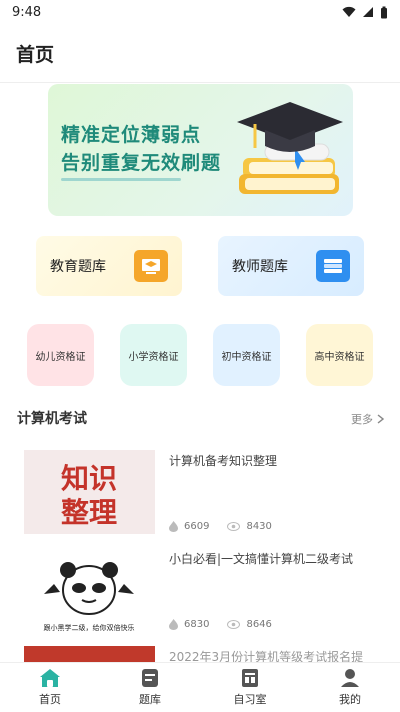  I want to click on tab-study-room: 自习室, so click(250, 687).